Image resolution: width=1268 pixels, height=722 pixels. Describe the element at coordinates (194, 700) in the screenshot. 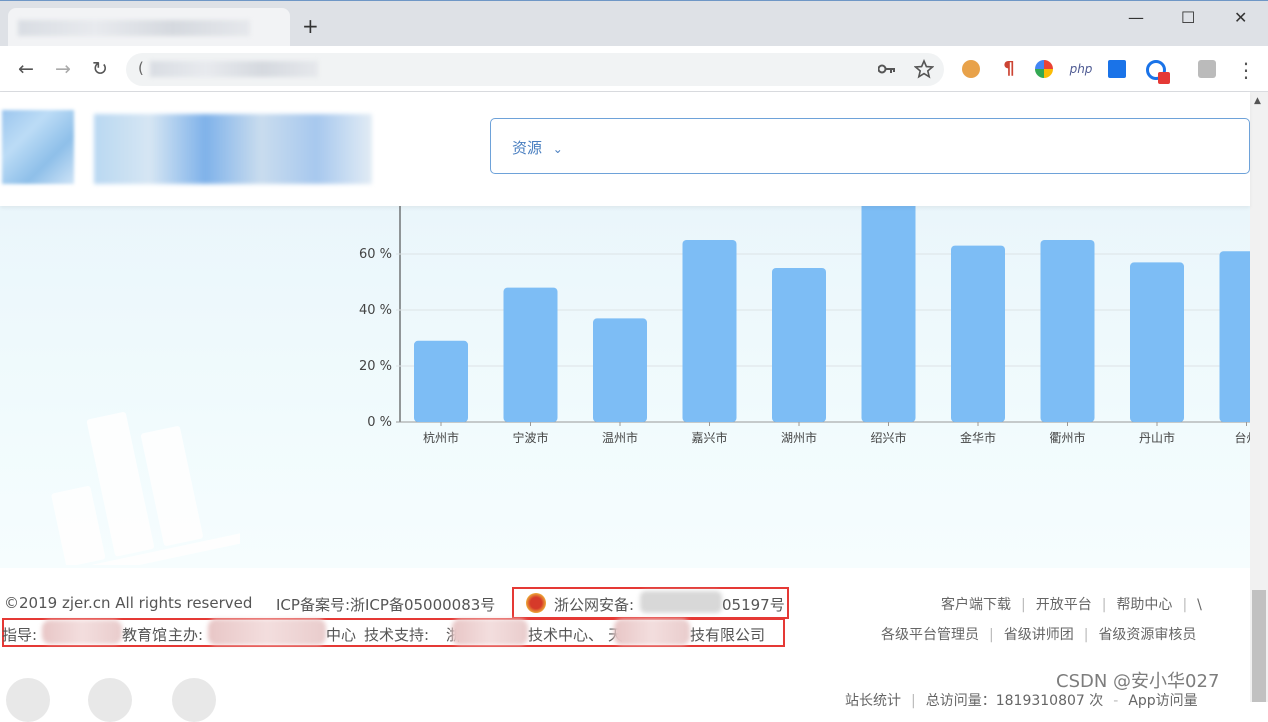

I see `footer-app-icon` at that location.